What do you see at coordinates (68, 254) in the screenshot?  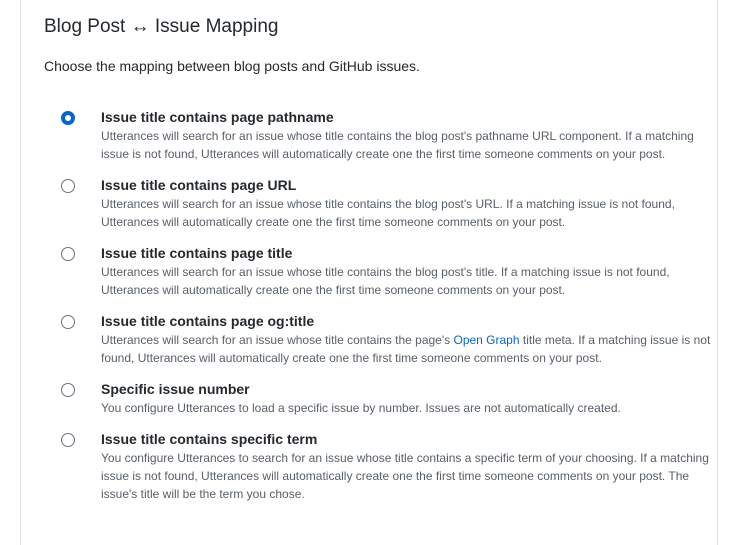 I see `radio-title` at bounding box center [68, 254].